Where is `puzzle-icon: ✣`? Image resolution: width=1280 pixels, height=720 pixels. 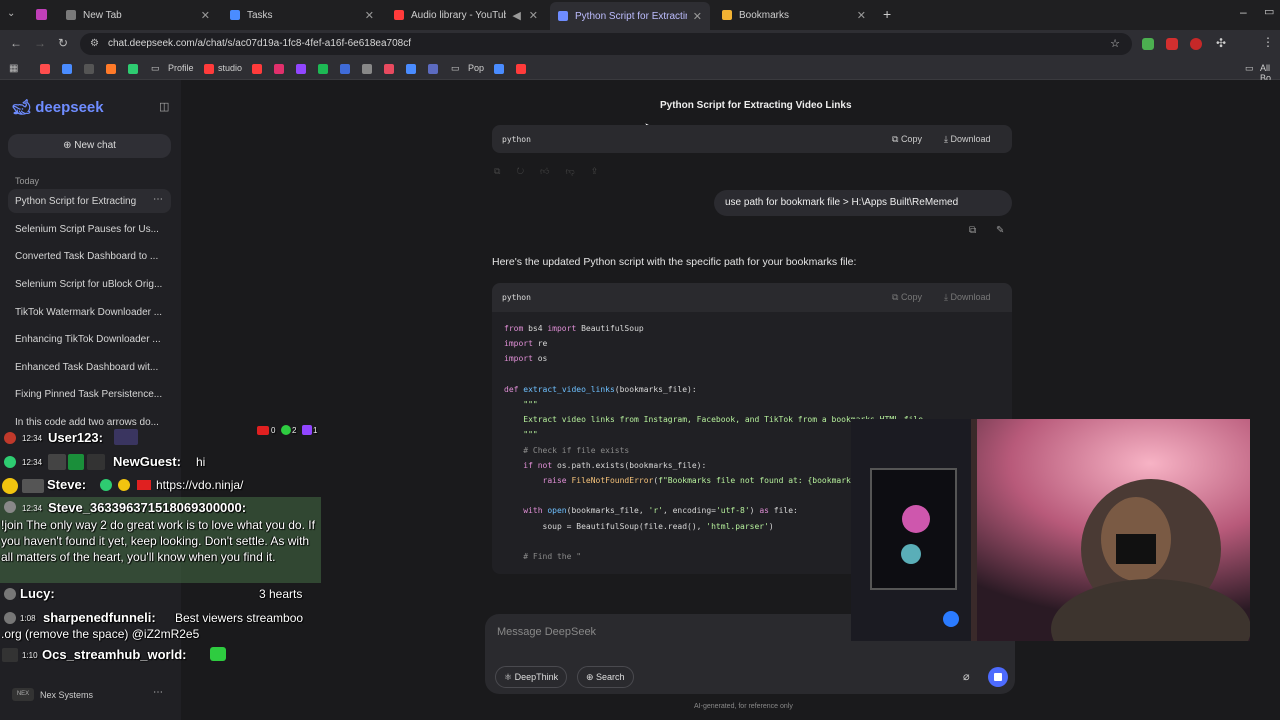
puzzle-icon: ✣ is located at coordinates (1221, 43).